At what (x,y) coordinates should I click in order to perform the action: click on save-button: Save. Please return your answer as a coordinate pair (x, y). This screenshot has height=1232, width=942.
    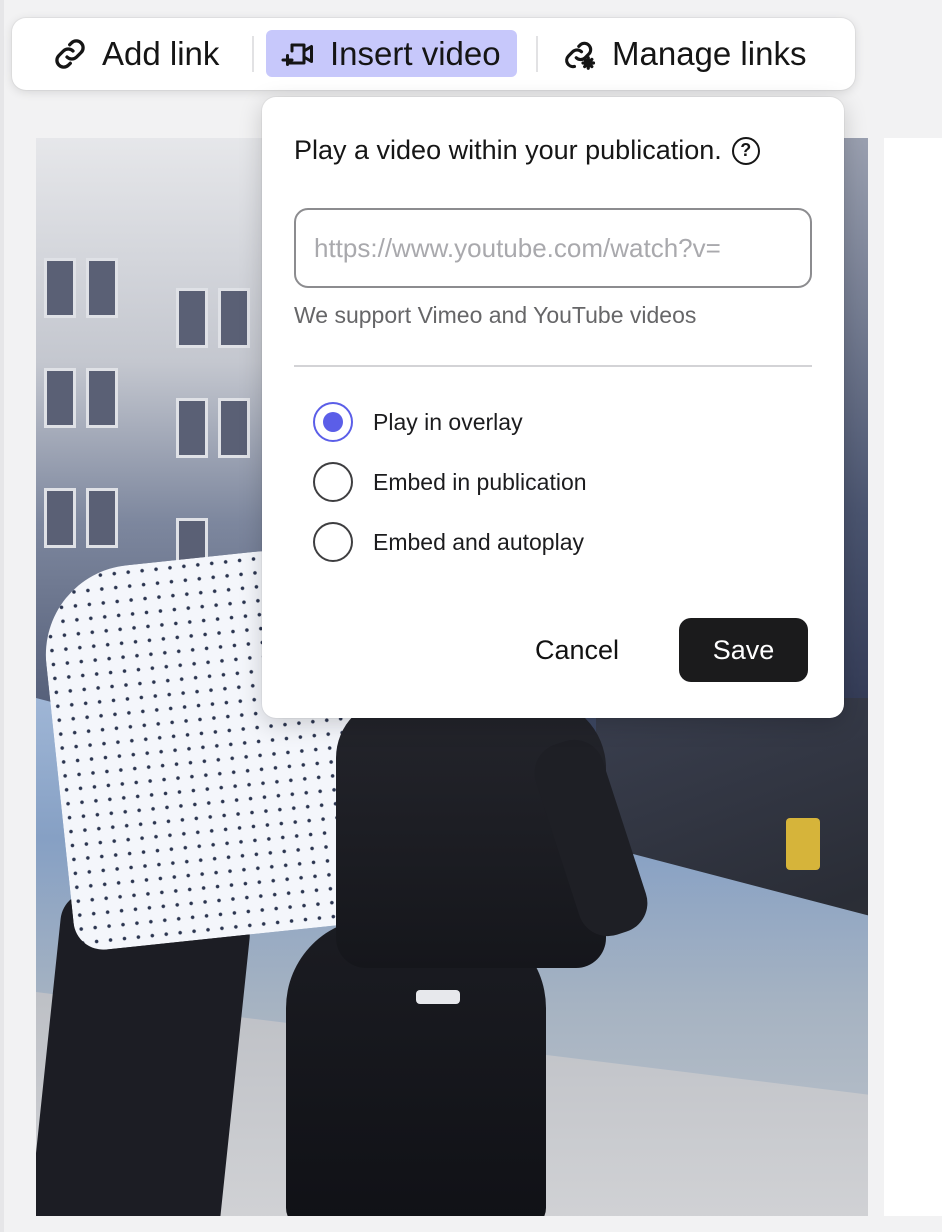
    Looking at the image, I should click on (743, 650).